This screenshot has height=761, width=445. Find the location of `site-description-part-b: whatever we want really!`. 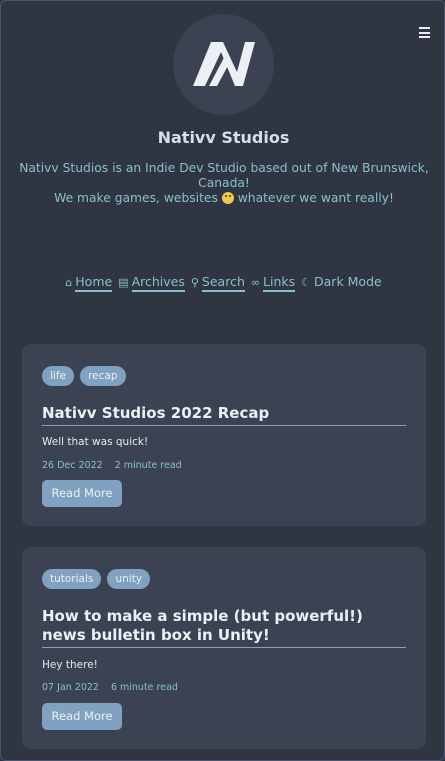

site-description-part-b: whatever we want really! is located at coordinates (315, 198).